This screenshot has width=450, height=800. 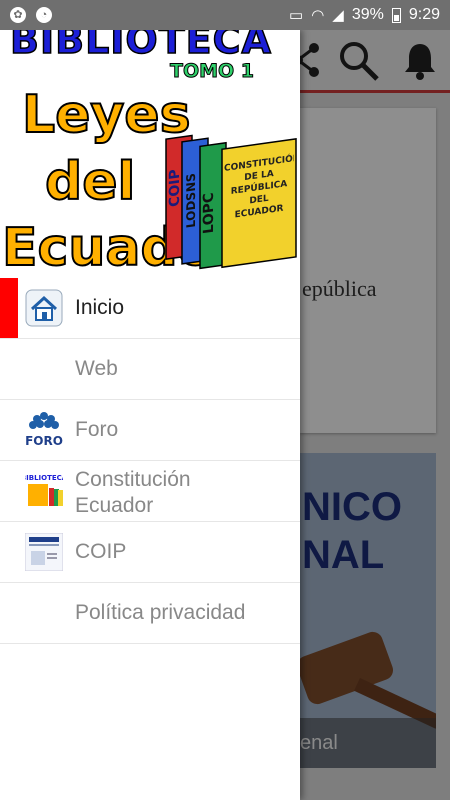 I want to click on menu-item-coip: COIP, so click(x=150, y=552).